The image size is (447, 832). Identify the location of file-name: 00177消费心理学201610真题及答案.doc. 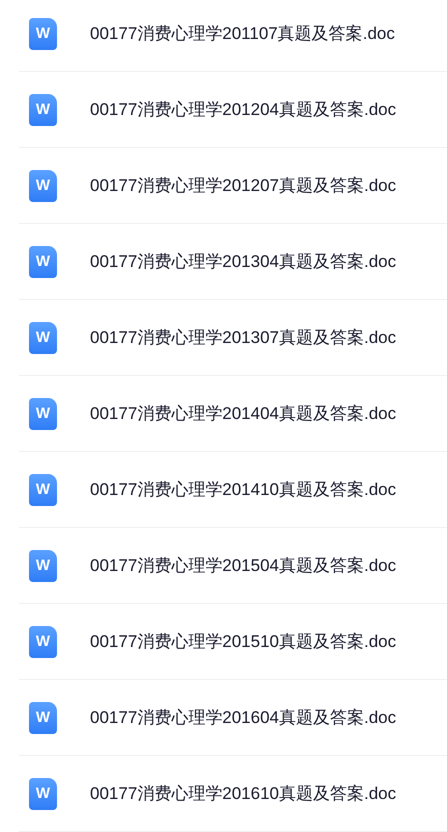
(243, 793).